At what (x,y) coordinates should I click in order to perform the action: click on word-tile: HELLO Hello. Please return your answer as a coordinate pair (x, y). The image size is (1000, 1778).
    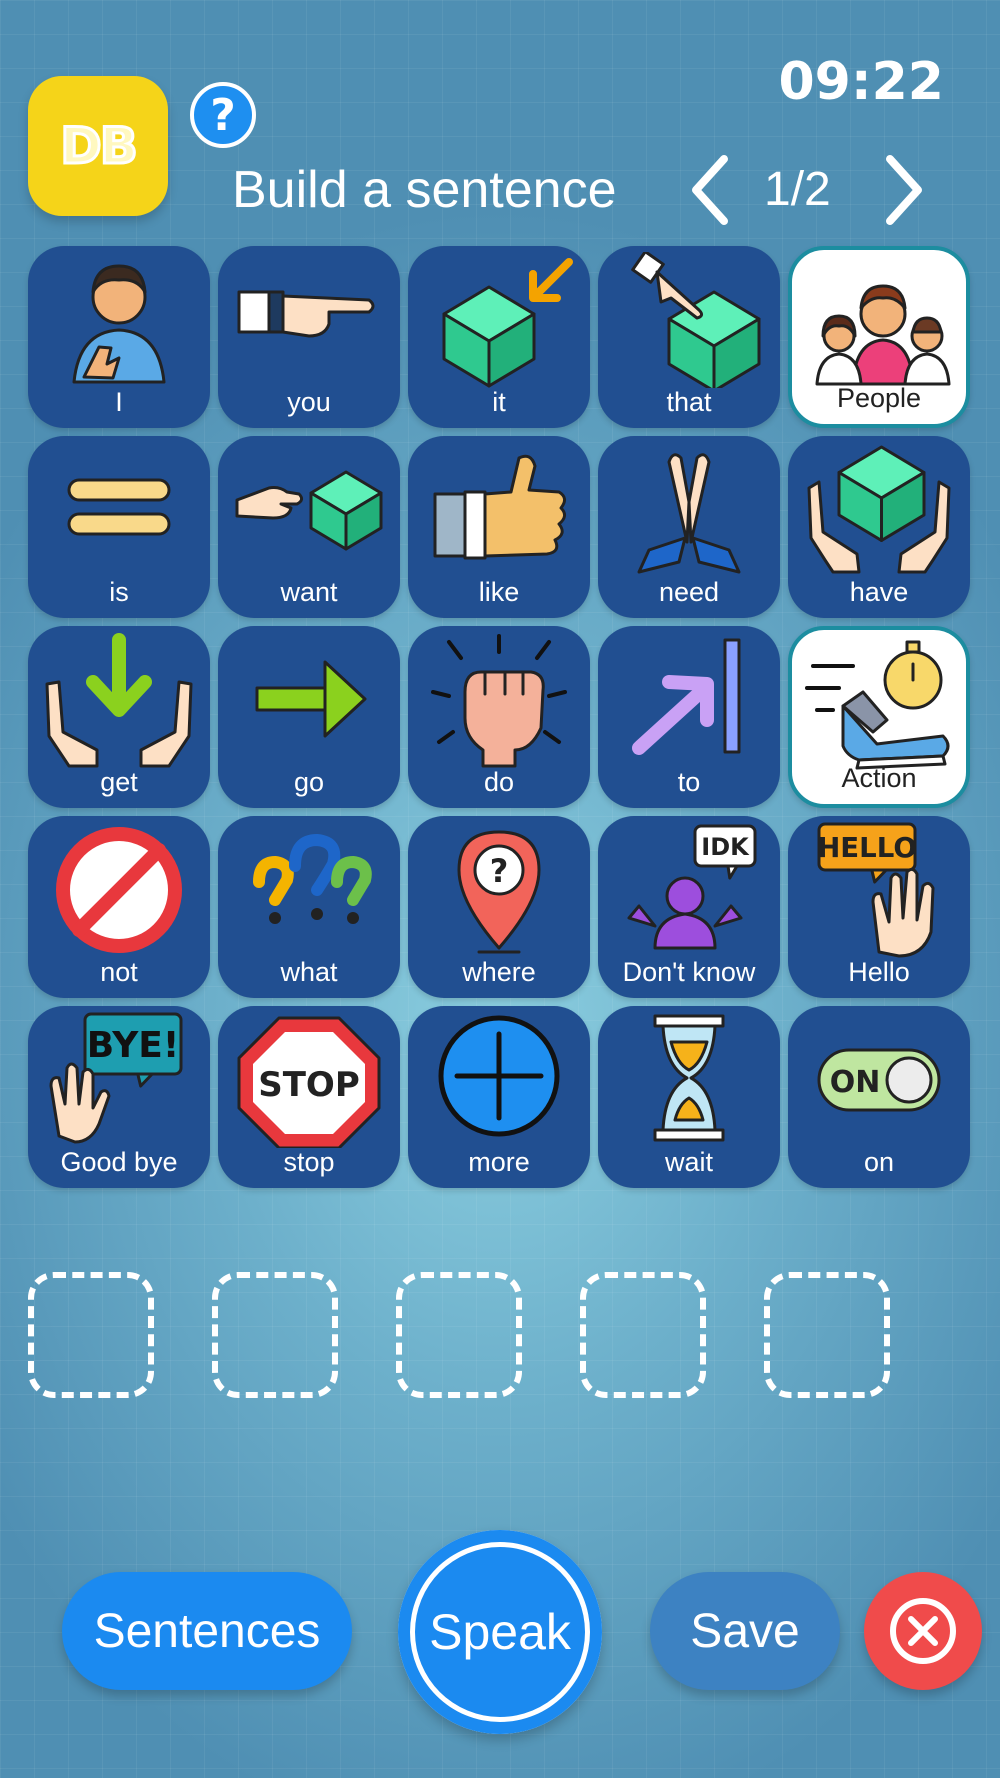
    Looking at the image, I should click on (879, 907).